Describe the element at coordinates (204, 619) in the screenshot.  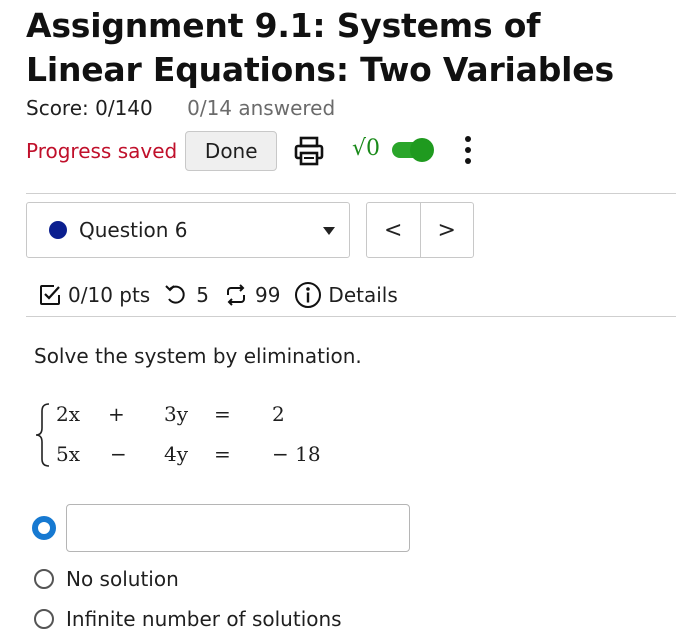
I see `option-infinite-solutions-label: Infinite number of solutions` at that location.